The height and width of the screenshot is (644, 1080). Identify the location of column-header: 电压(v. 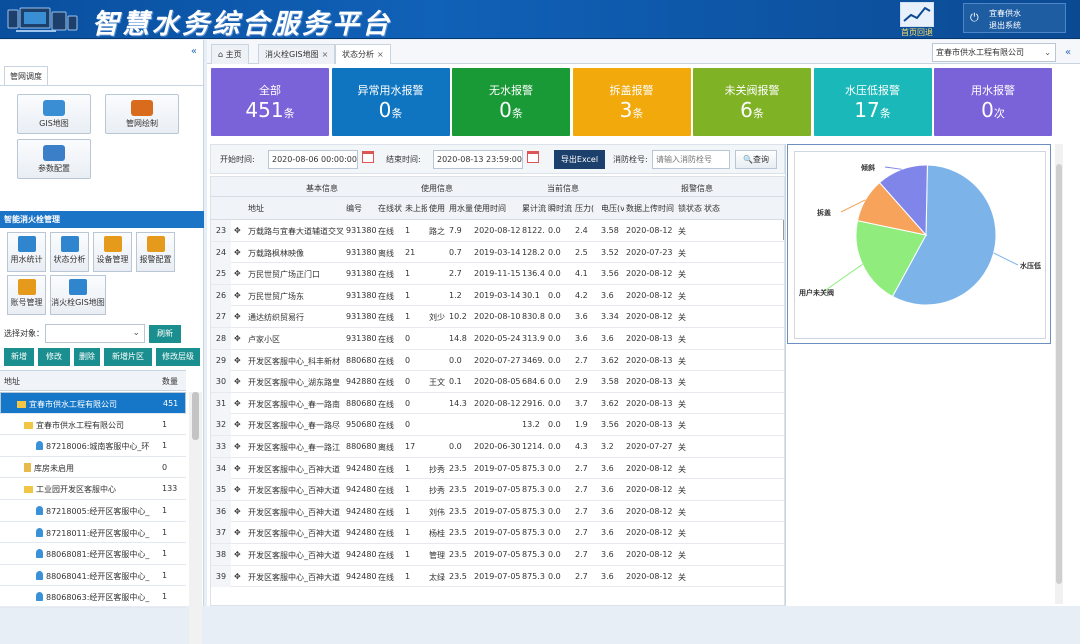
(612, 208).